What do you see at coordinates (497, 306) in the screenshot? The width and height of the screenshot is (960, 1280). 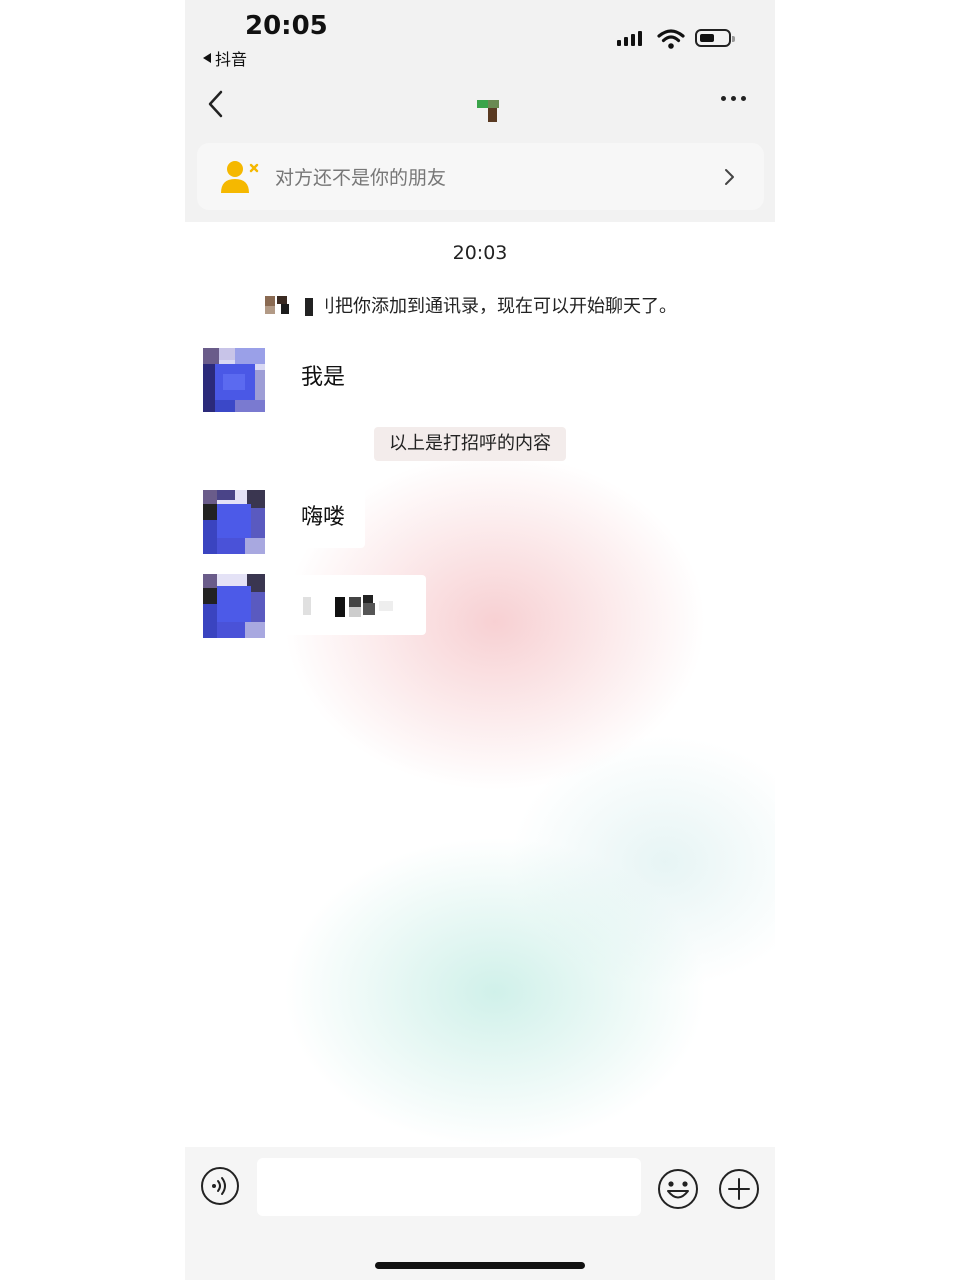 I see `system-message-text: 刂把你添加到通讯录，现在可以开始聊天了。` at bounding box center [497, 306].